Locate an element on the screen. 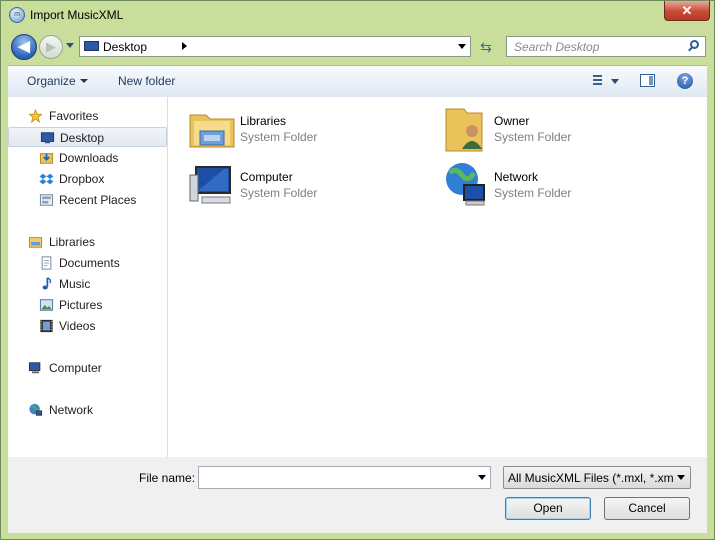 The image size is (715, 540). search-input: Search Desktop is located at coordinates (606, 46).